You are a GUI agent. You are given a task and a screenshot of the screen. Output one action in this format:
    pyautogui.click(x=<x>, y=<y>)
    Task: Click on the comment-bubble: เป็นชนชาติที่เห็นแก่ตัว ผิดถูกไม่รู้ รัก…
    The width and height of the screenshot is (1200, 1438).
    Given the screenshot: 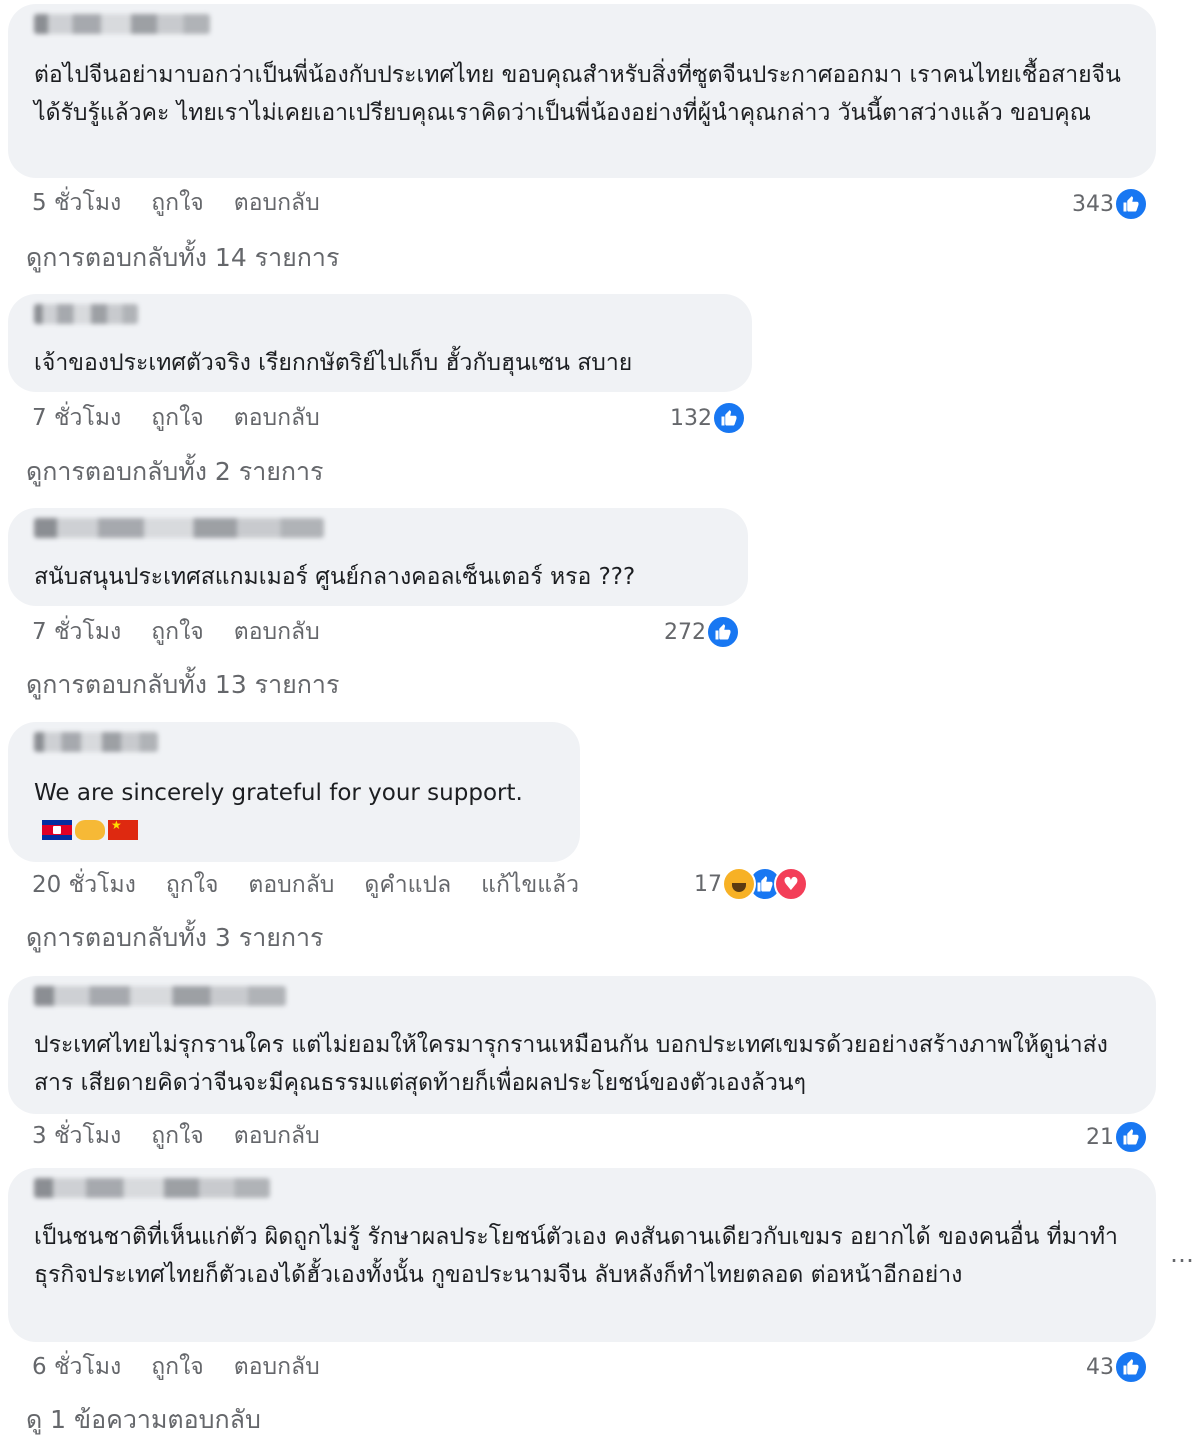 What is the action you would take?
    pyautogui.click(x=582, y=1255)
    